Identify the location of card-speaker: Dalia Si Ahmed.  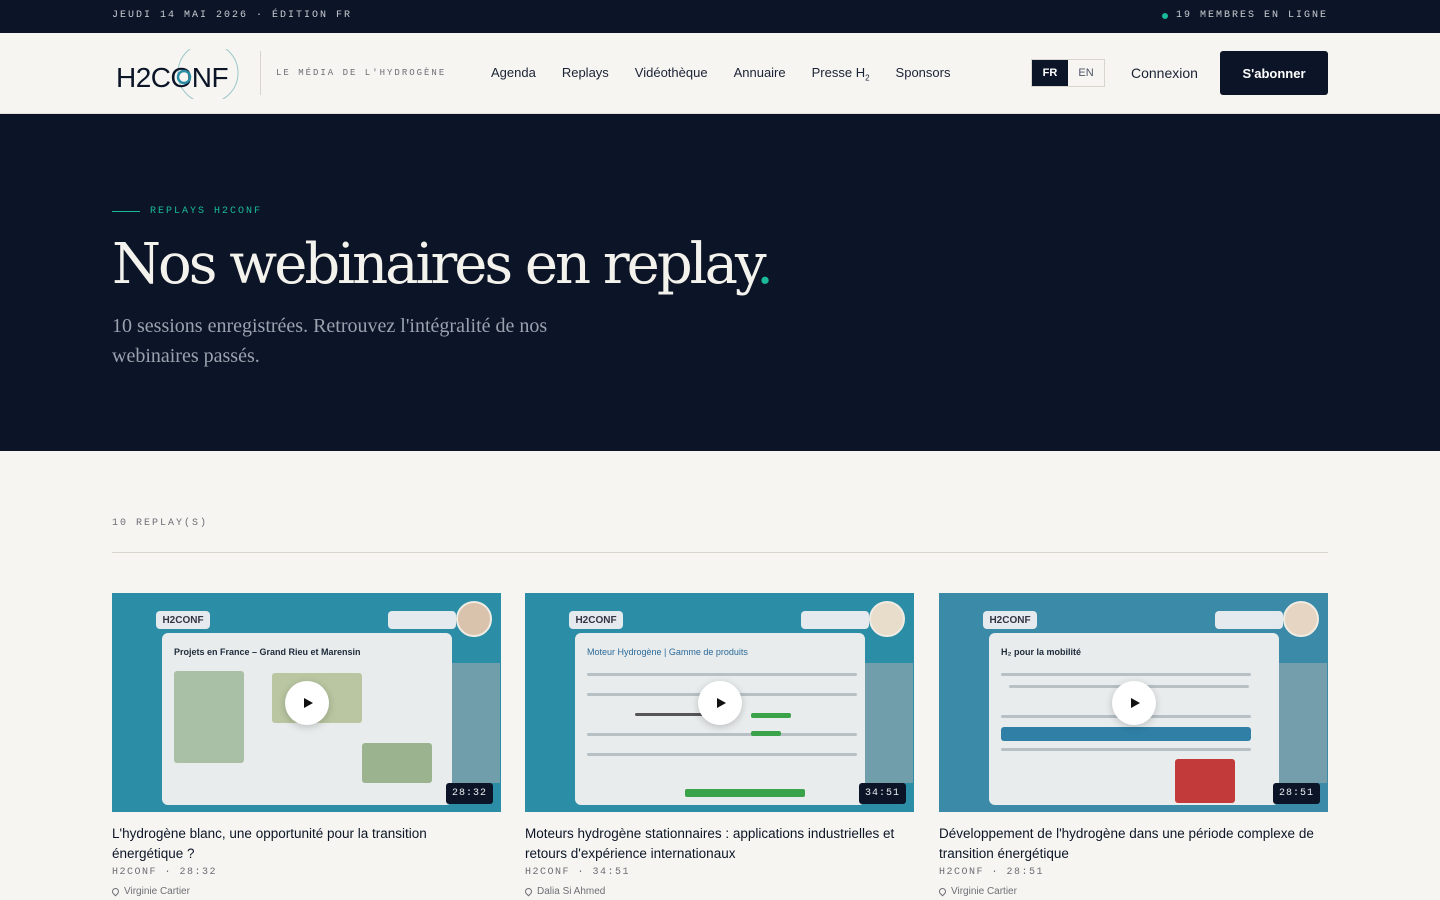
(718, 891).